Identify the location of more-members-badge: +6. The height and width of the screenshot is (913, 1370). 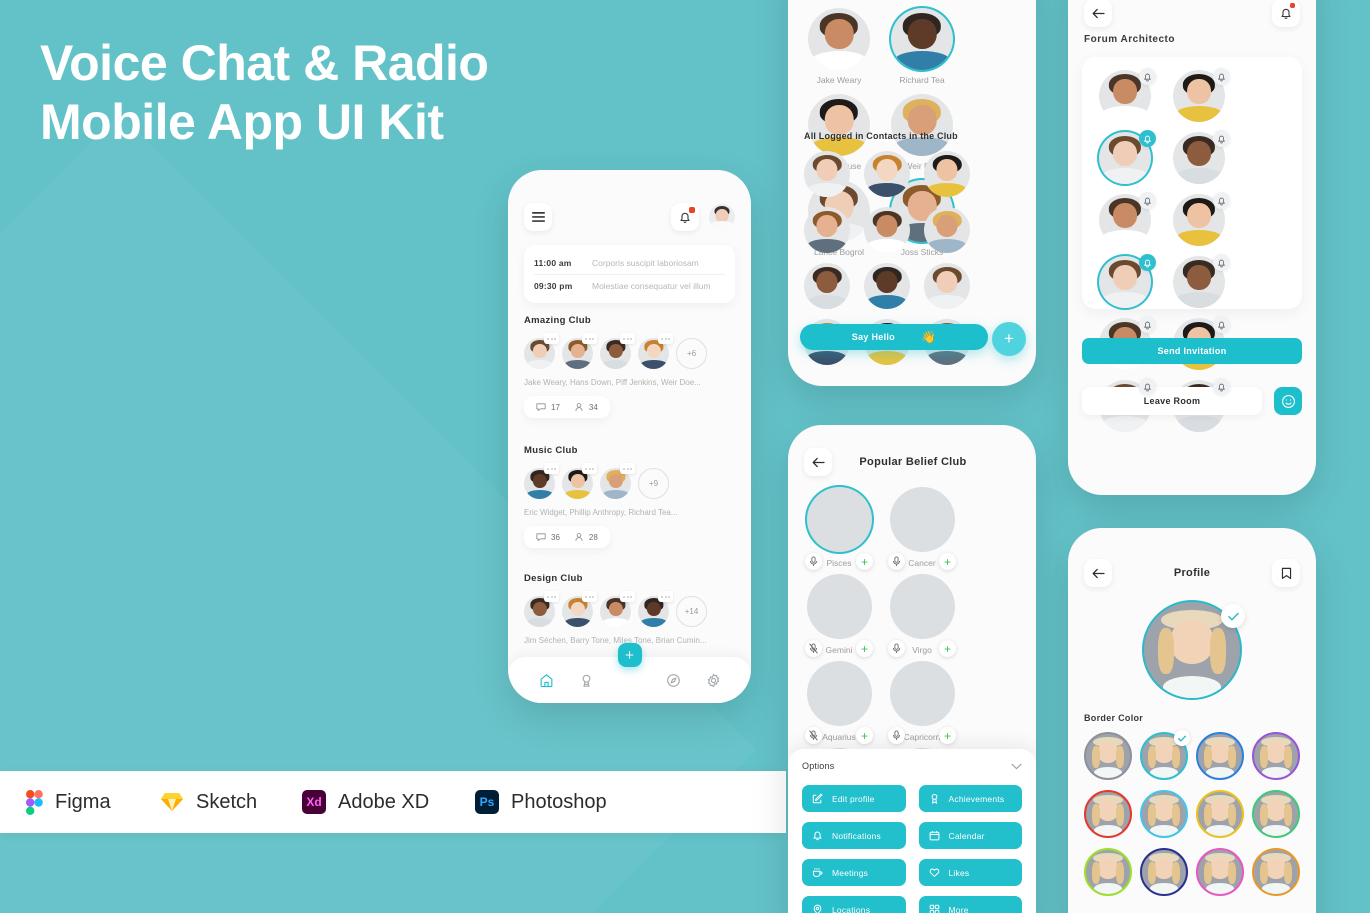
(691, 353).